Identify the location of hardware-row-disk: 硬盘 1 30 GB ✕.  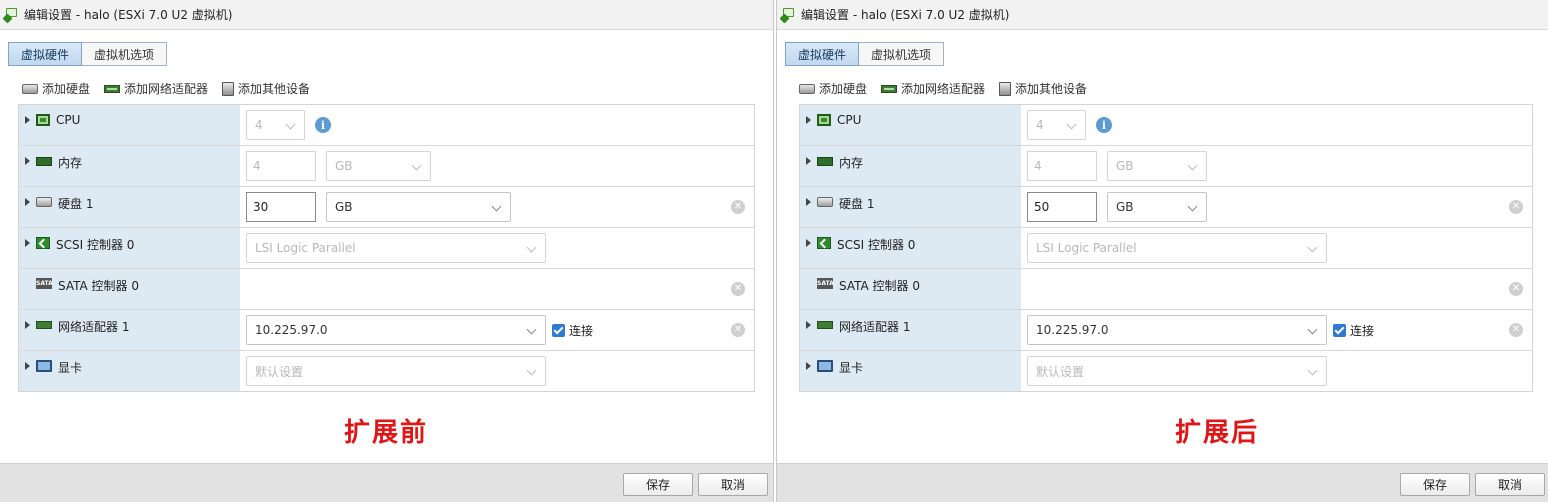
(386, 207).